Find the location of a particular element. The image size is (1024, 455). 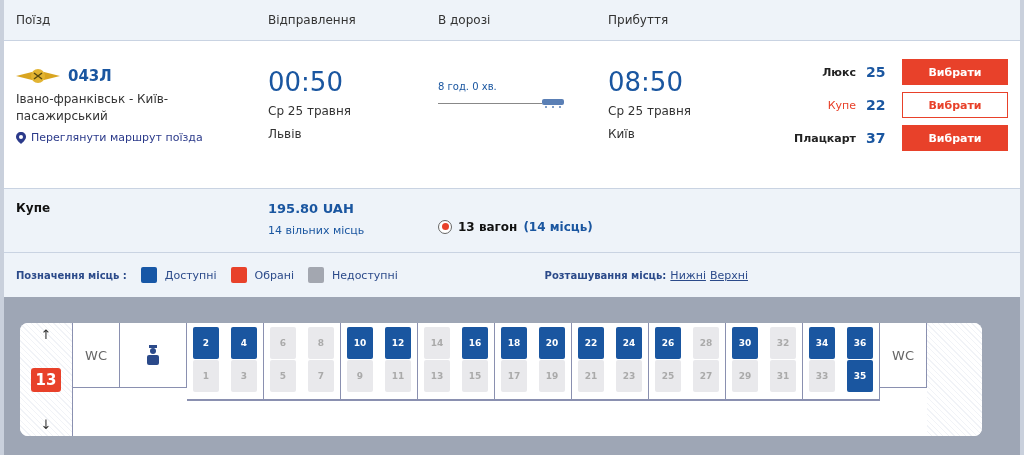

seat-count: 22 is located at coordinates (876, 105).